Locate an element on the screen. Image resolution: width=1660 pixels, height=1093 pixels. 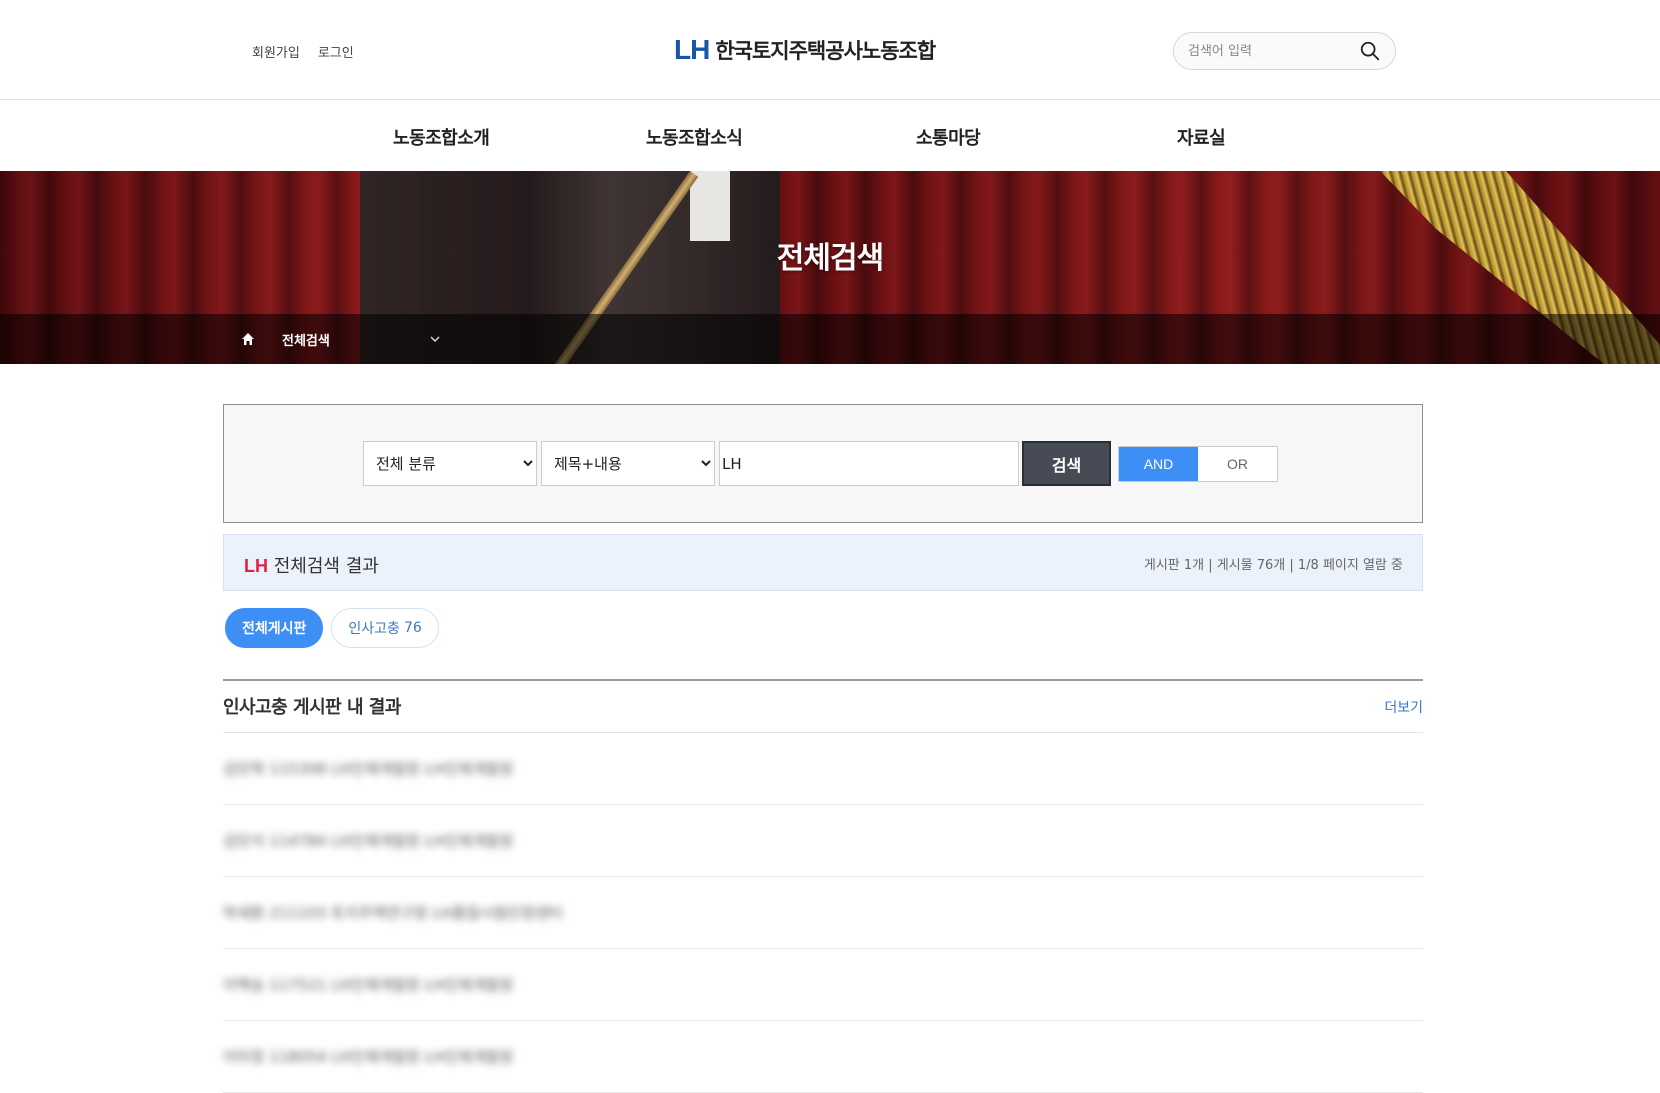
result-heading: LH 전체검색 결과 is located at coordinates (311, 565).